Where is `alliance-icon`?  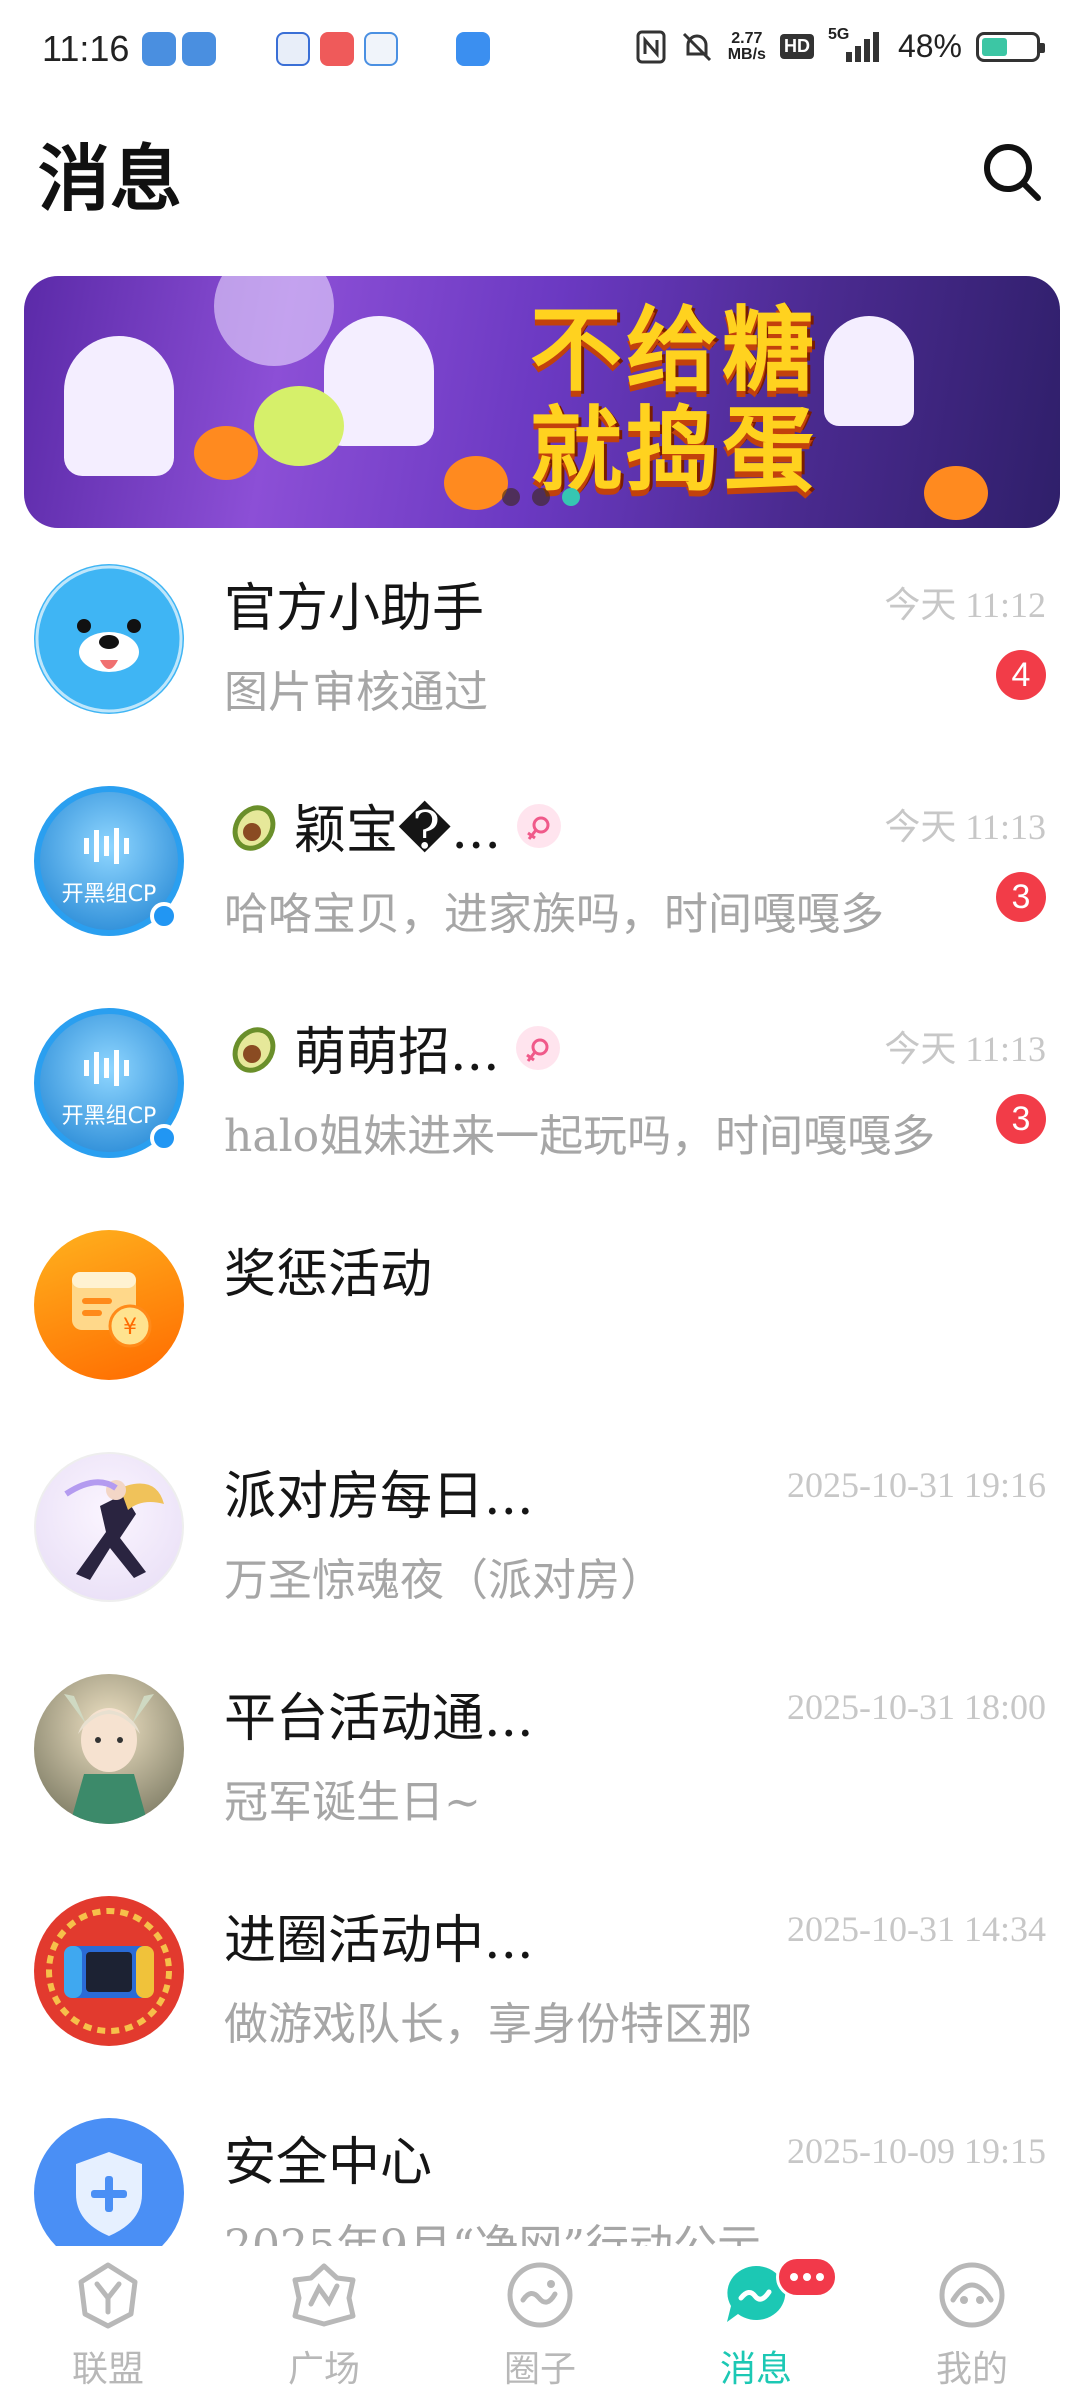
alliance-icon is located at coordinates (108, 2295).